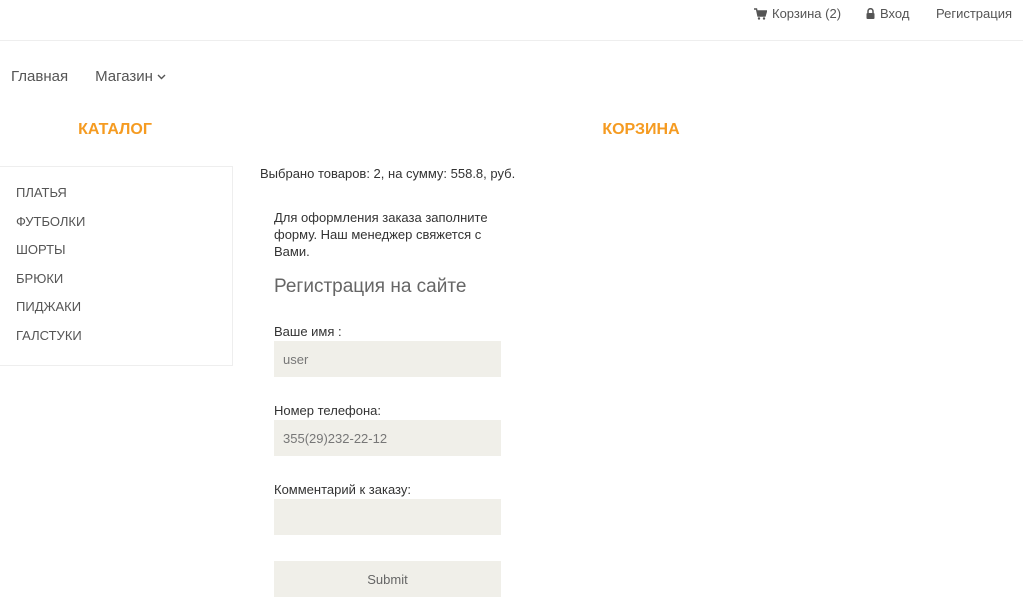 This screenshot has height=600, width=1023. What do you see at coordinates (88, 76) in the screenshot?
I see `main-nav: Главная Магазин` at bounding box center [88, 76].